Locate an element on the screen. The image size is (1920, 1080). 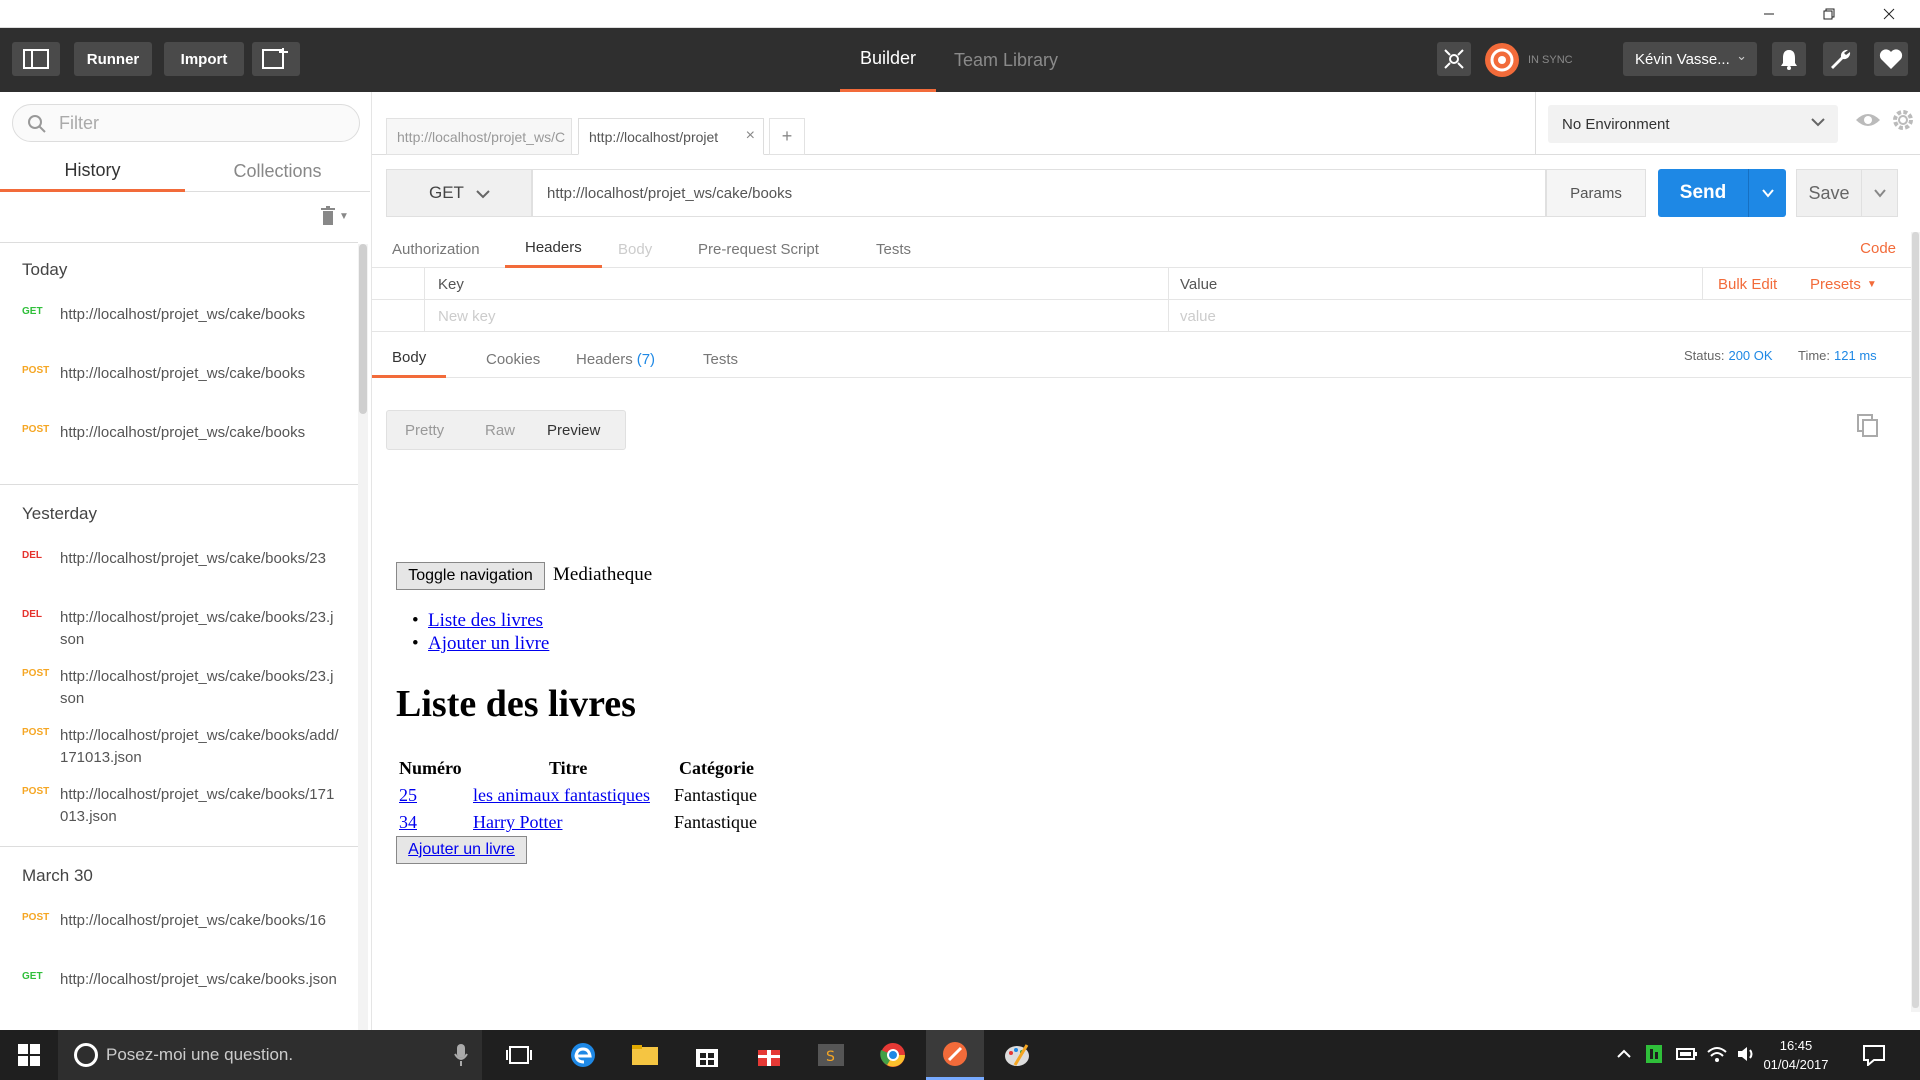
sync-status-icon is located at coordinates (1502, 60).